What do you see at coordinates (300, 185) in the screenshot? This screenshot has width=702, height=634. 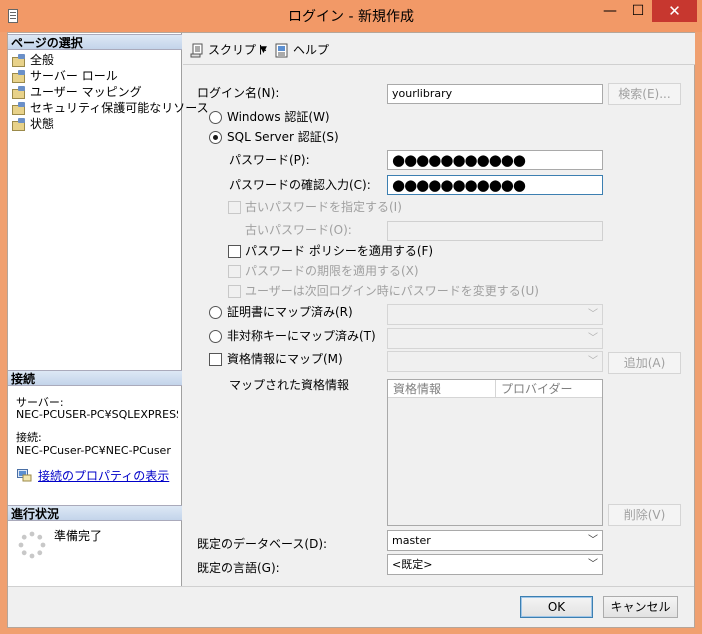 I see `confirm-password-label: パスワードの確認入力(C):` at bounding box center [300, 185].